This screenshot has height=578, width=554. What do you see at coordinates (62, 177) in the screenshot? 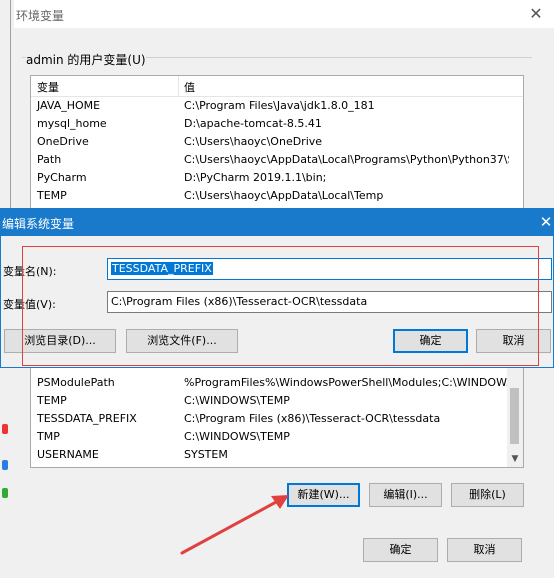
I see `row-name: PyCharm` at bounding box center [62, 177].